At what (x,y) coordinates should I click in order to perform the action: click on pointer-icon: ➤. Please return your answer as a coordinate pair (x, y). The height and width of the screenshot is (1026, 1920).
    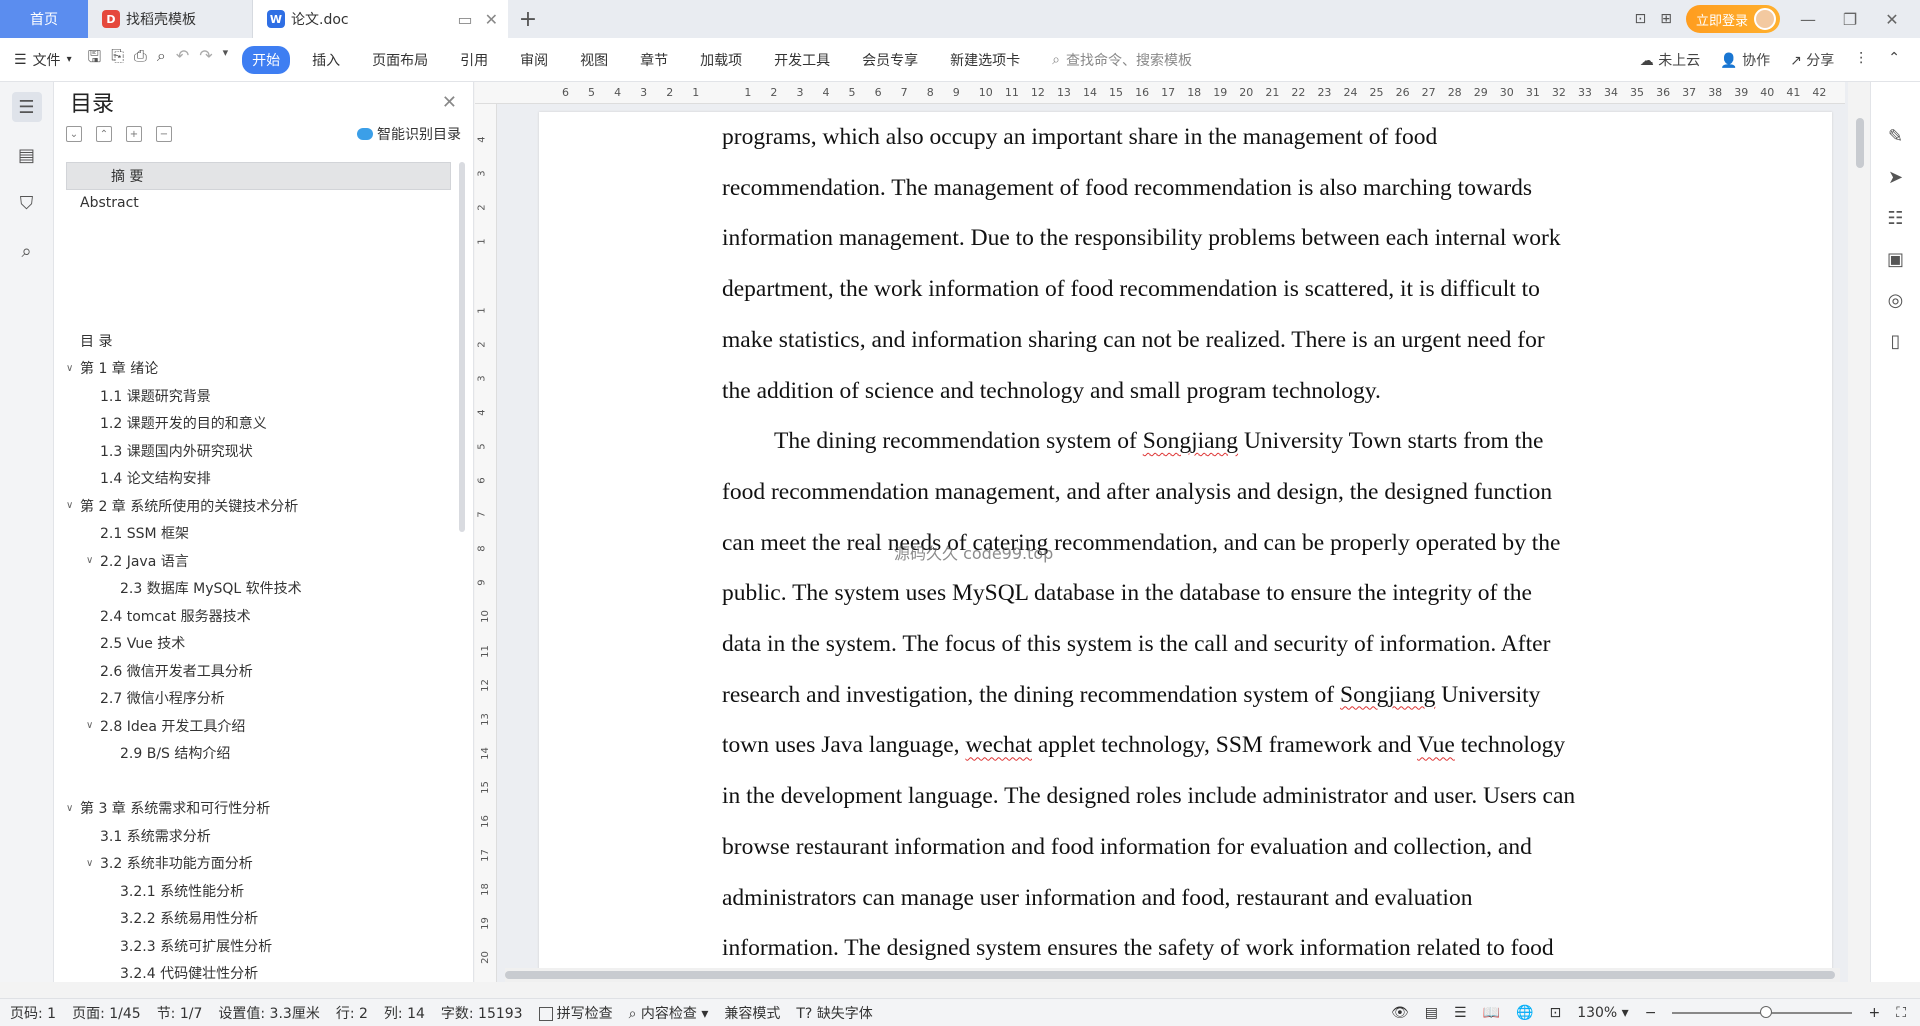
    Looking at the image, I should click on (1895, 177).